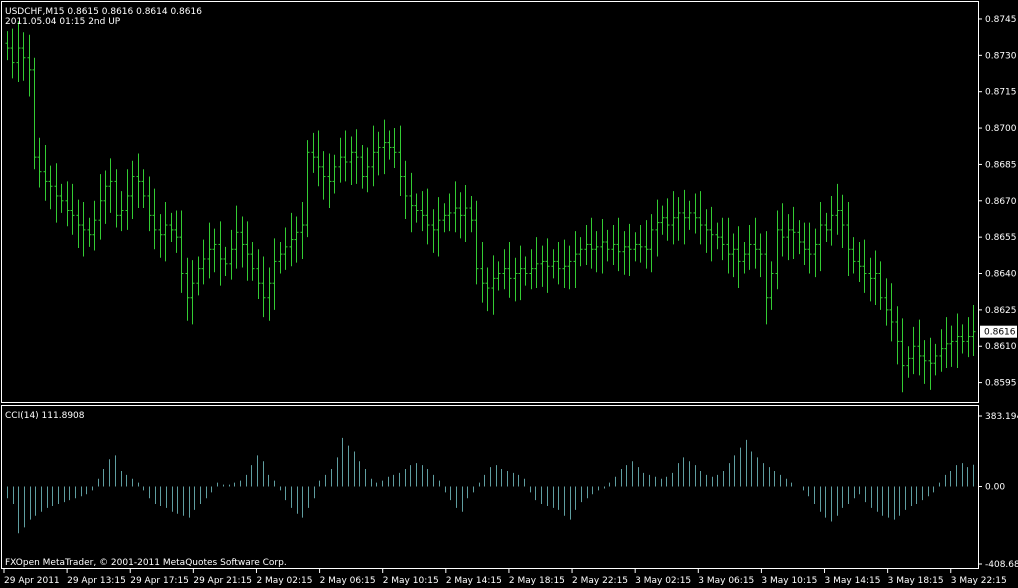 Image resolution: width=1018 pixels, height=588 pixels. Describe the element at coordinates (1001, 165) in the screenshot. I see `price-tick-label: 0.8685` at that location.